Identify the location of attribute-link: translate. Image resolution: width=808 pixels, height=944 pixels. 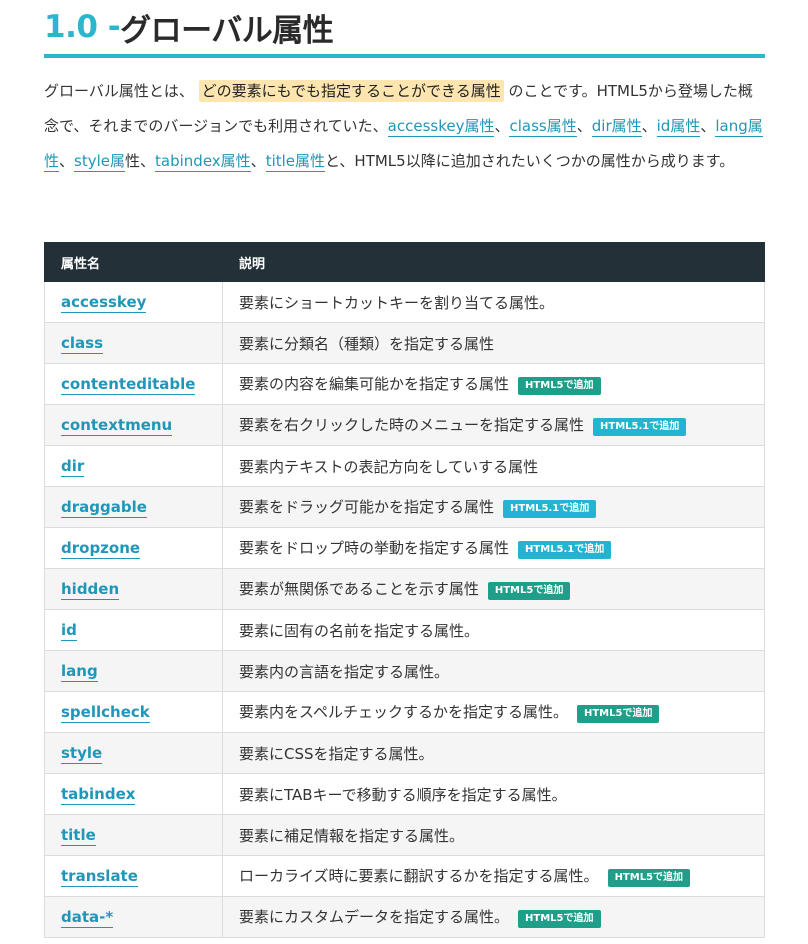
(99, 877).